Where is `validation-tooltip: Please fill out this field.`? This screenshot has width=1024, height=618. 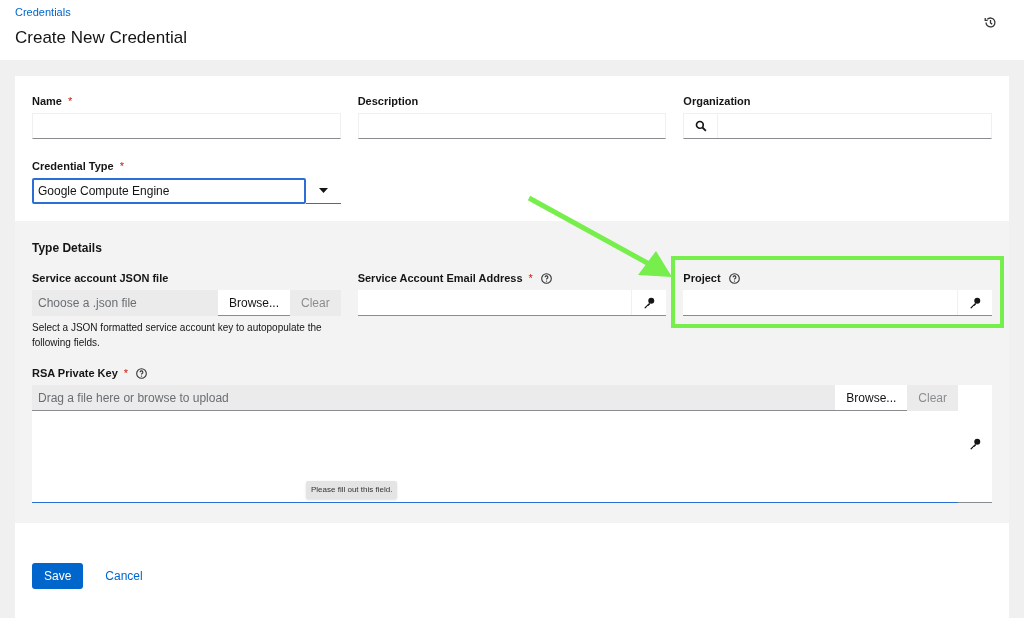
validation-tooltip: Please fill out this field. is located at coordinates (352, 490).